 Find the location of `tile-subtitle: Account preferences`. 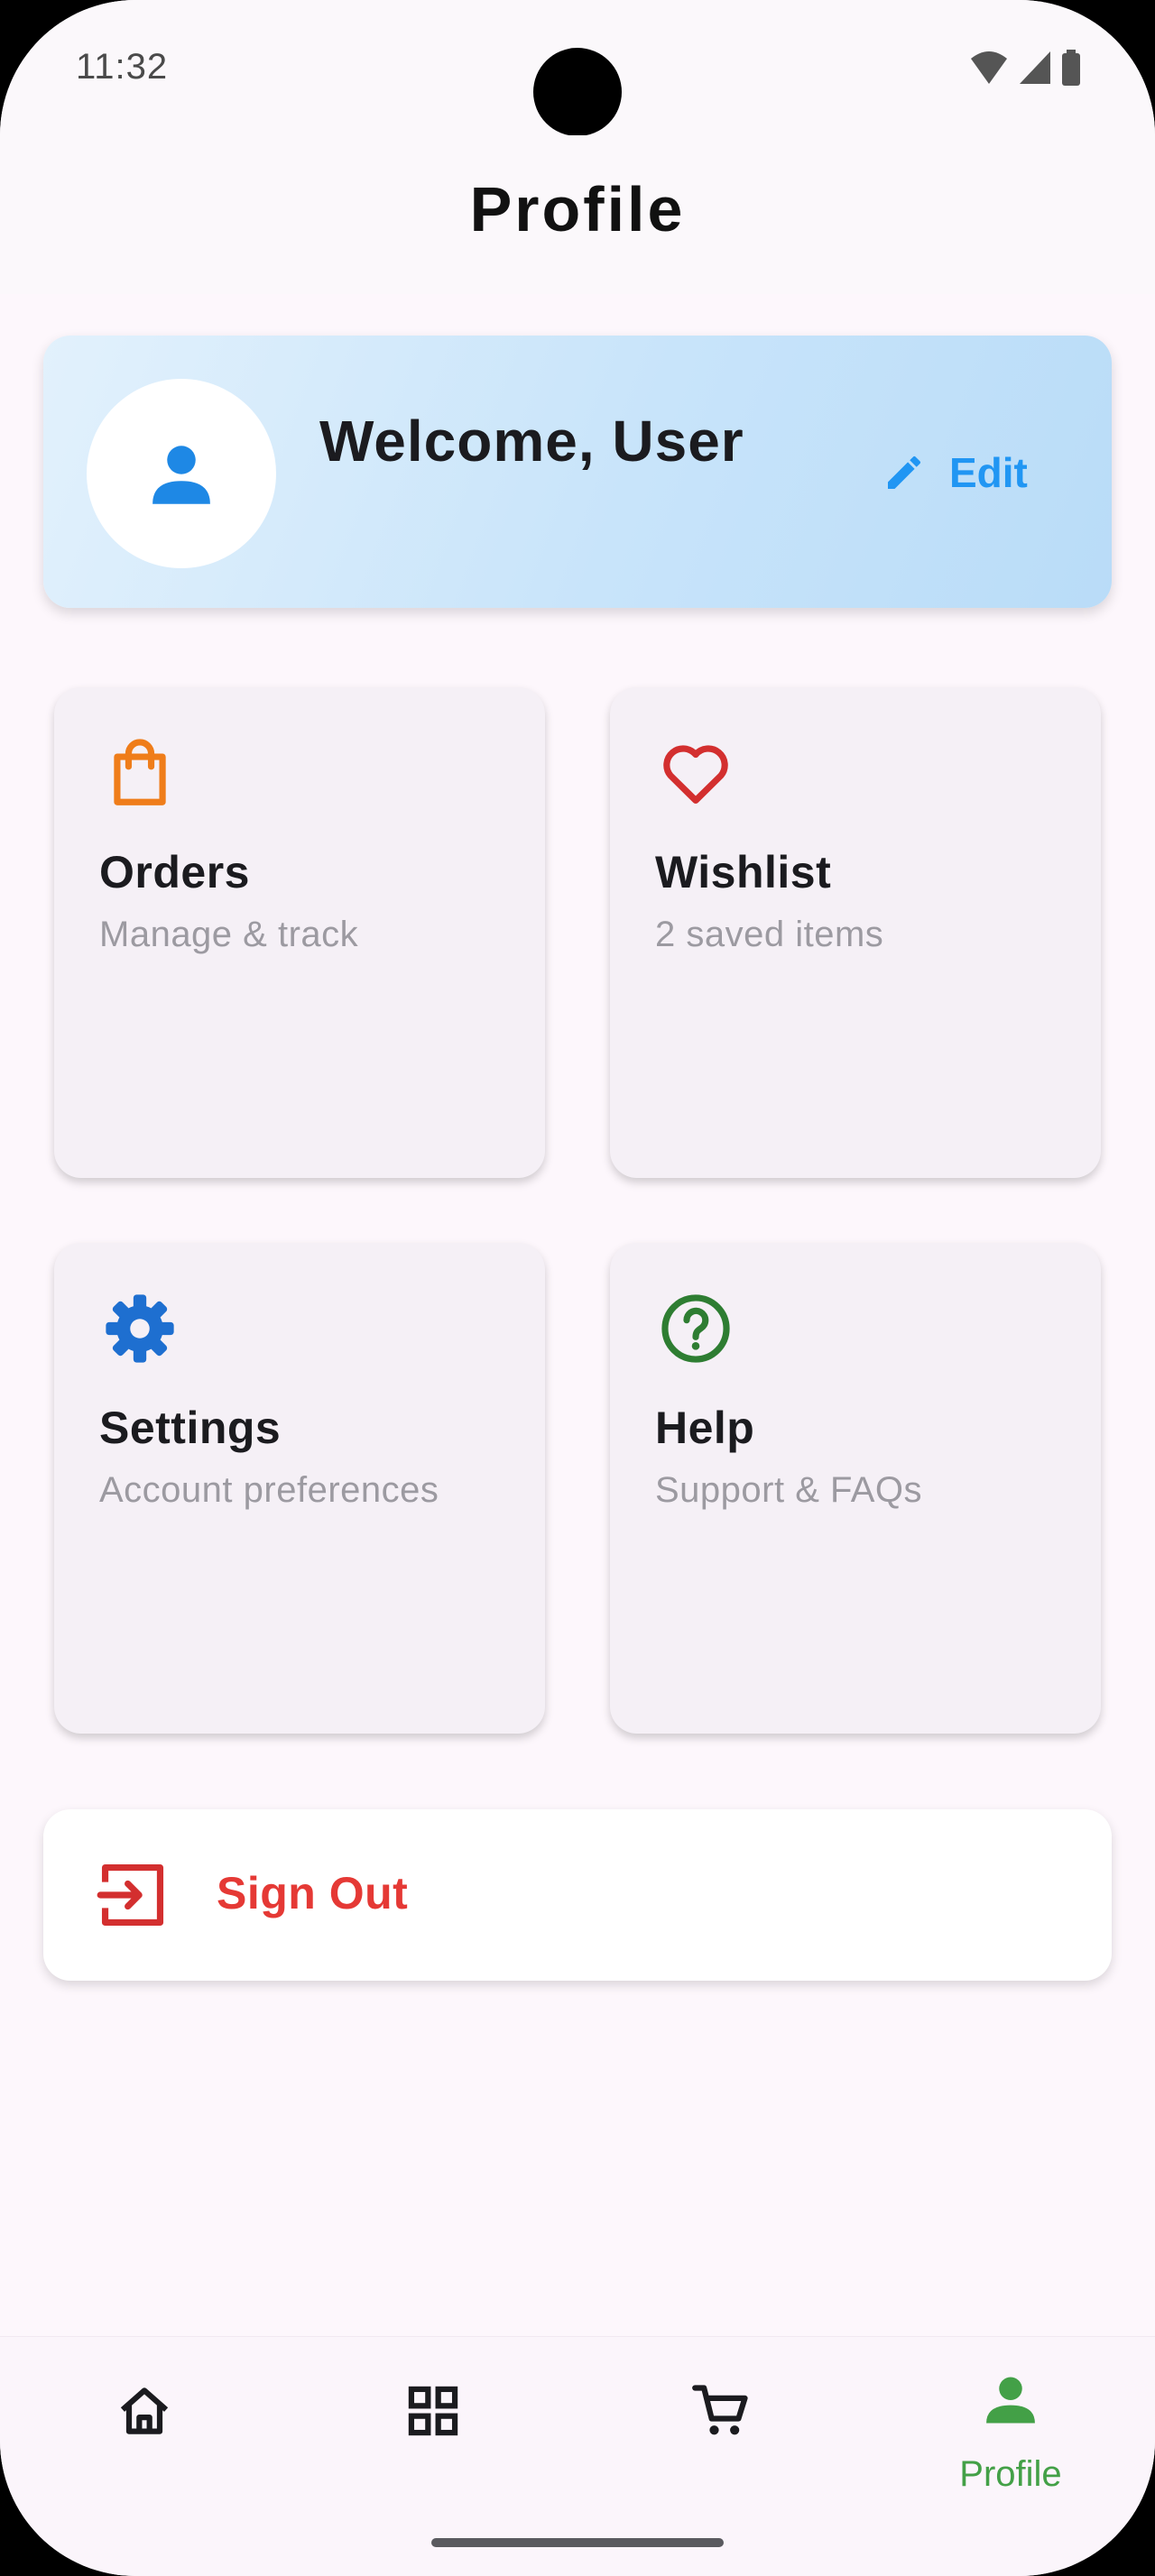

tile-subtitle: Account preferences is located at coordinates (269, 1490).